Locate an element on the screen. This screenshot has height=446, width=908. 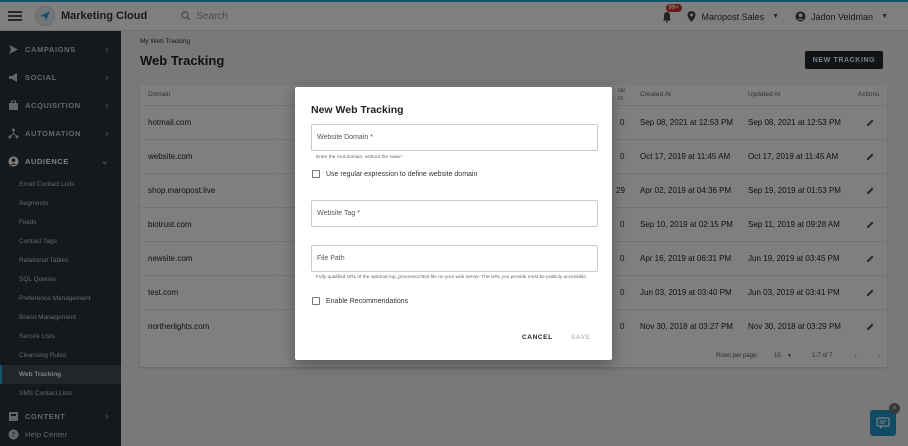
website-domain-field: Website Domain * is located at coordinates (454, 137).